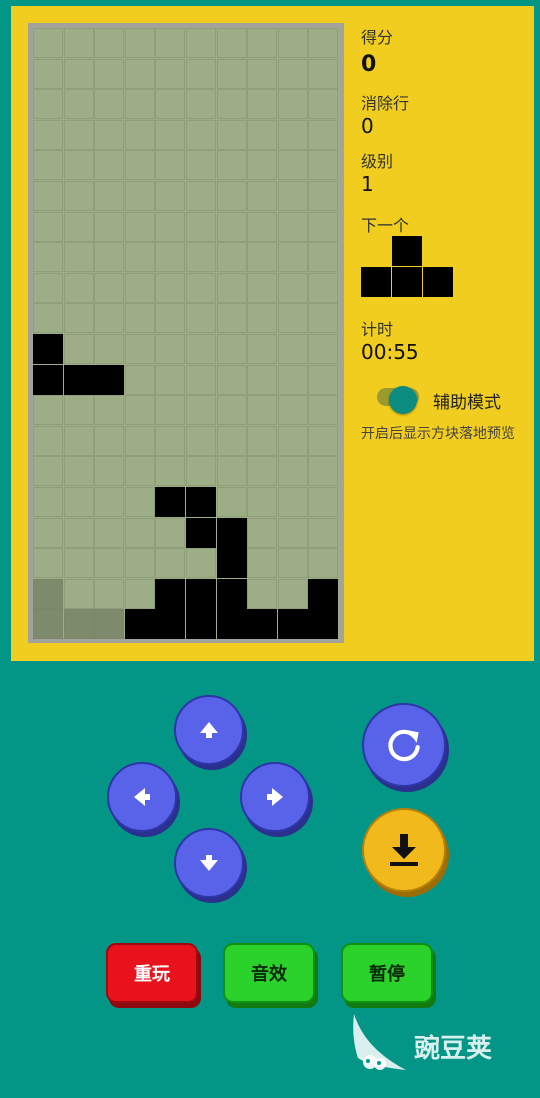 This screenshot has height=1098, width=540. Describe the element at coordinates (209, 863) in the screenshot. I see `down-button` at that location.